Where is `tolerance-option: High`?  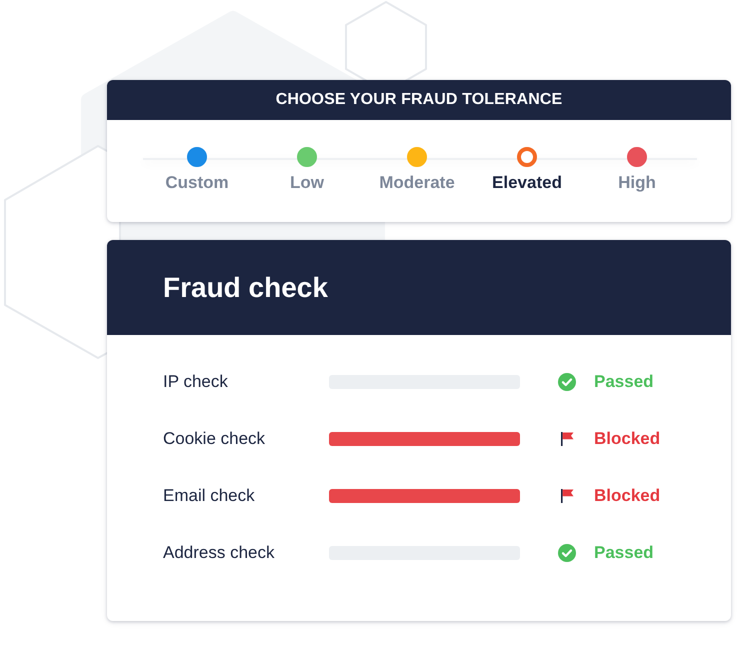 tolerance-option: High is located at coordinates (637, 170).